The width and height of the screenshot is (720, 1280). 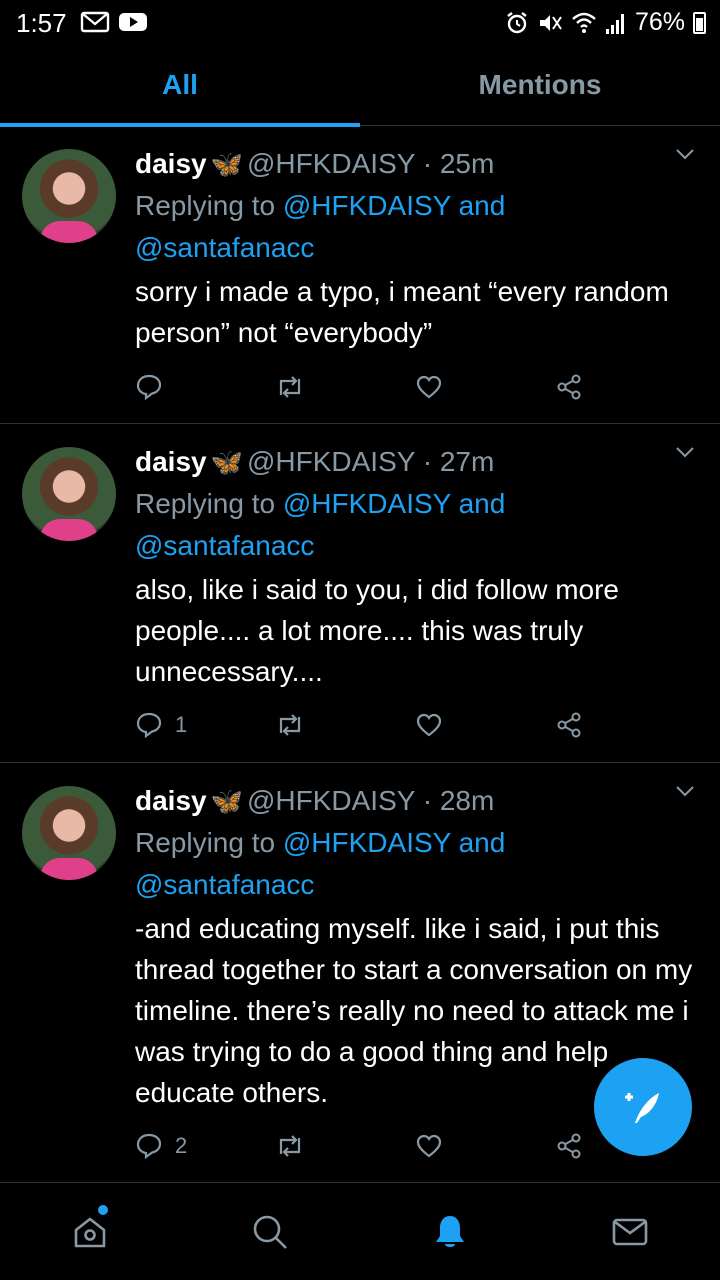 I want to click on tweet-header: daisy 🦋 @HFKDAISY · 28m, so click(x=315, y=800).